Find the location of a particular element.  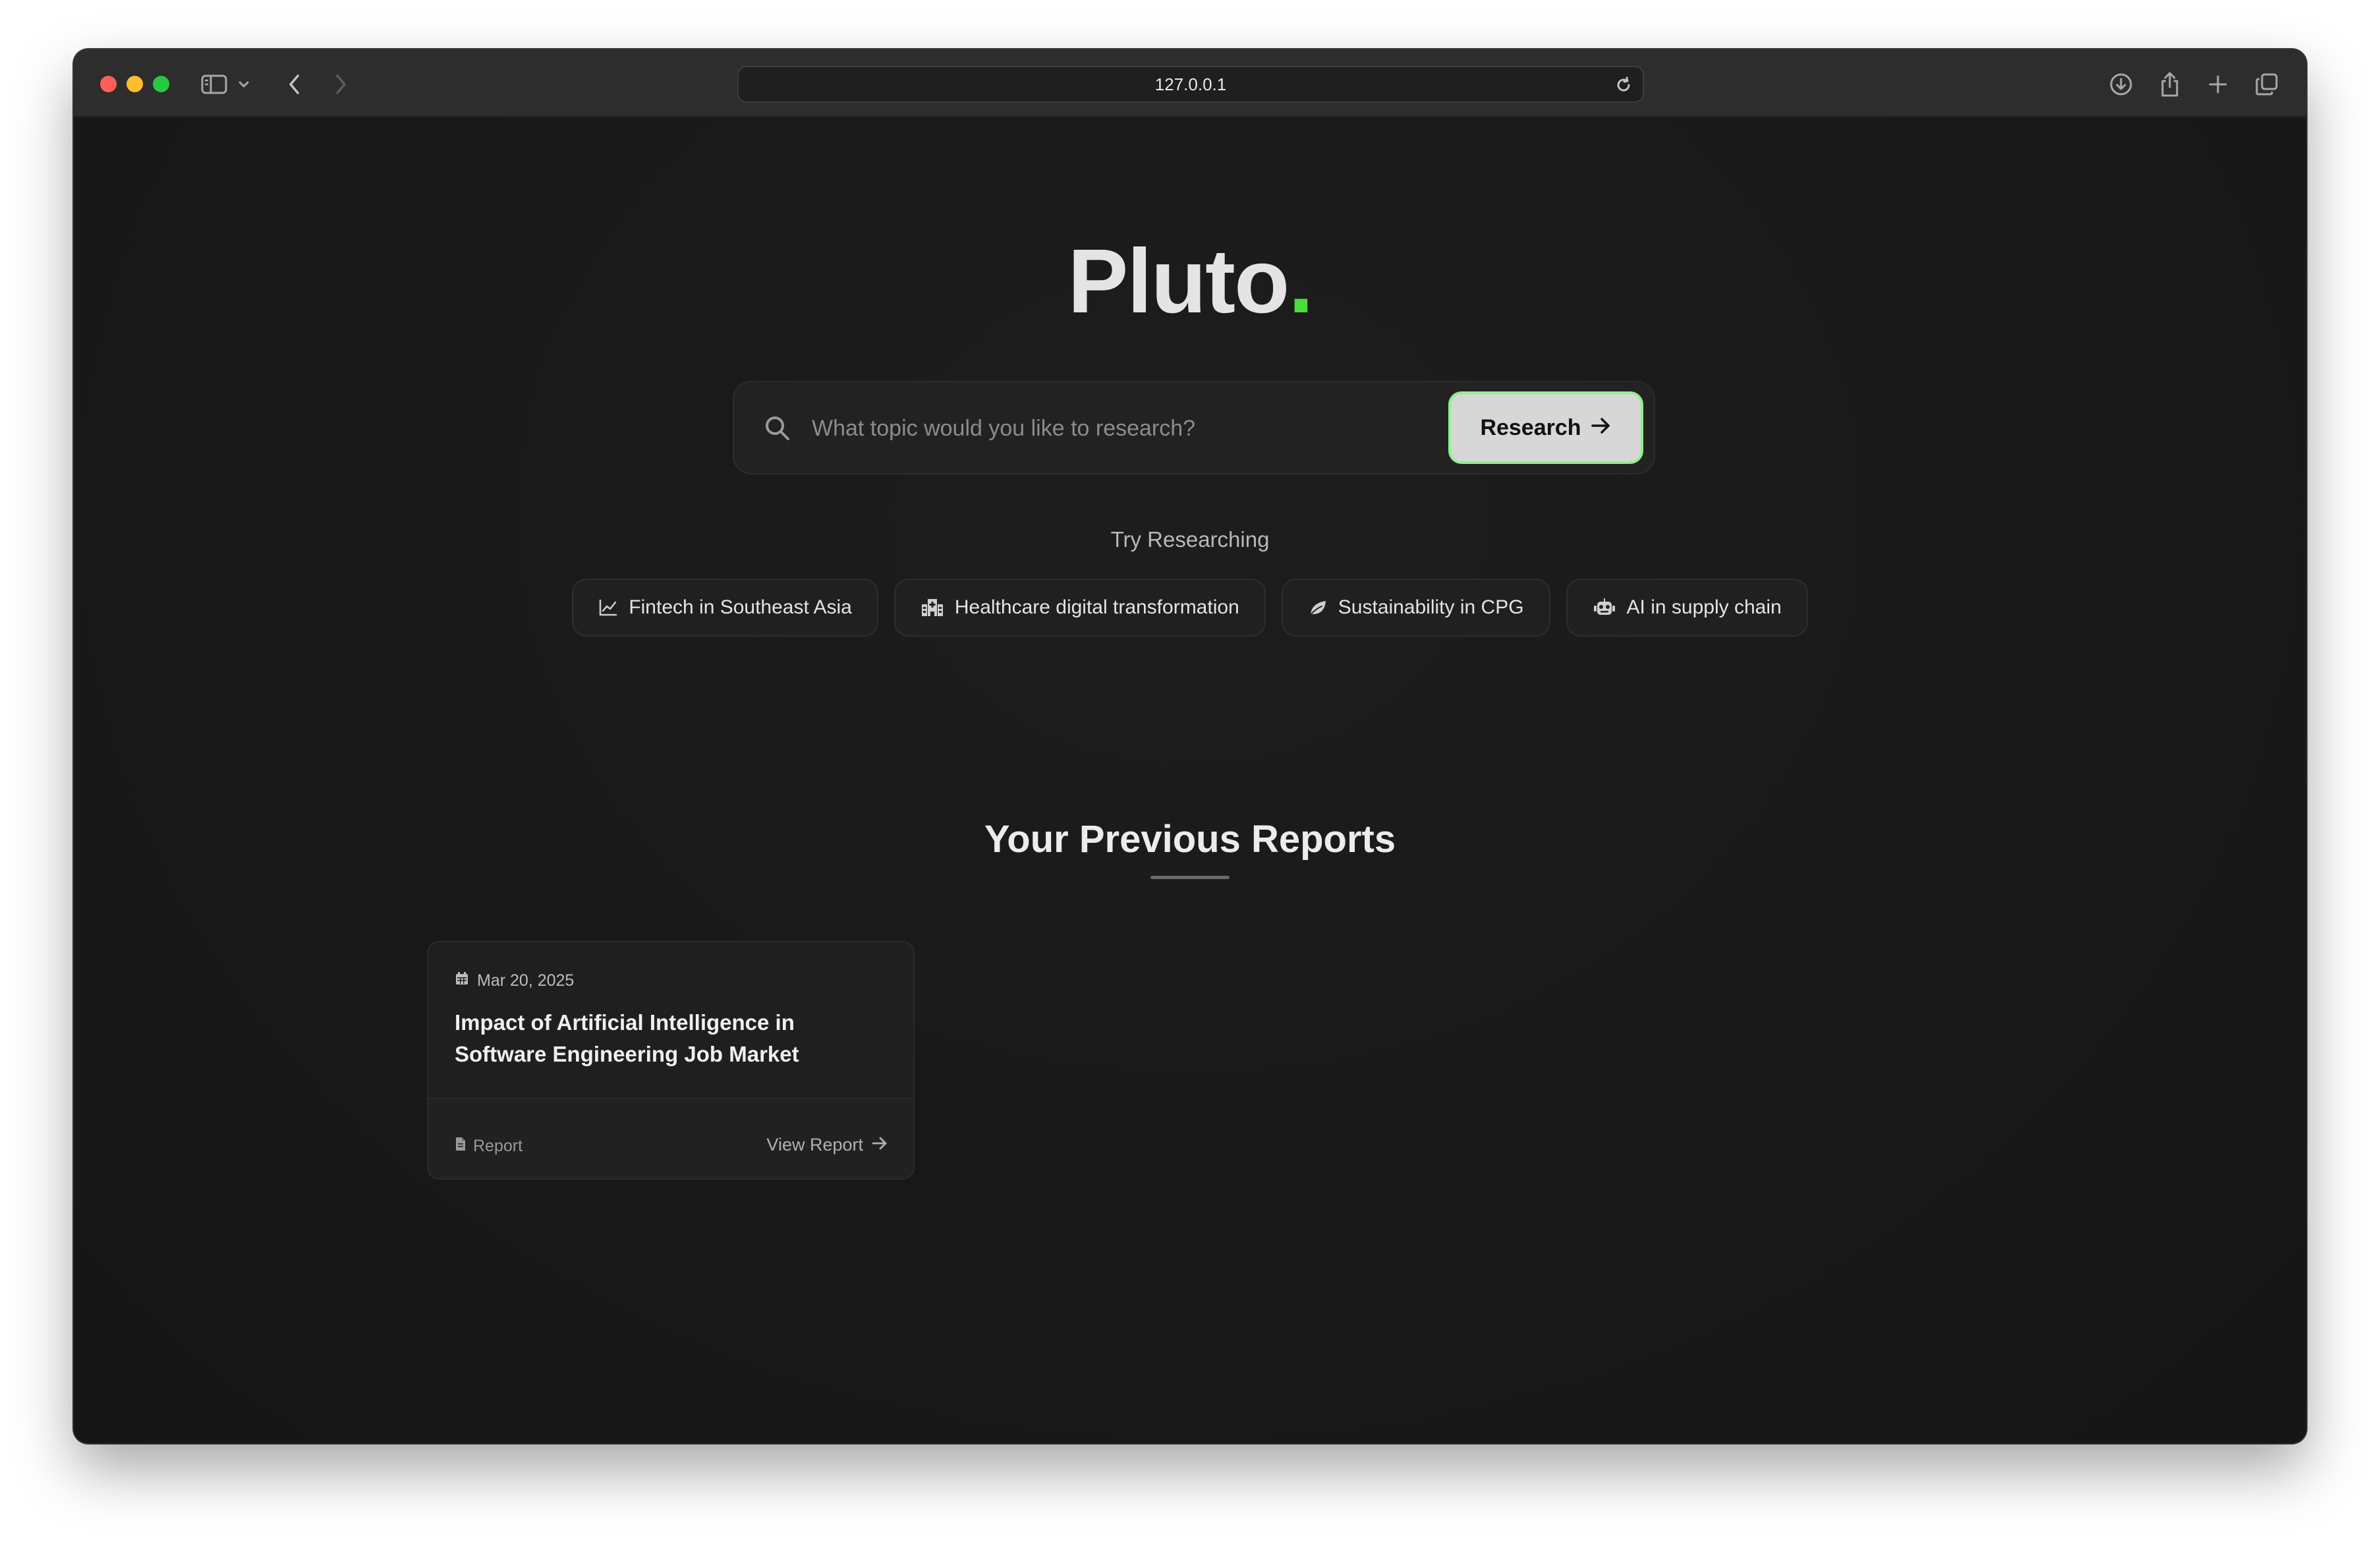

chart-line-icon is located at coordinates (608, 607).